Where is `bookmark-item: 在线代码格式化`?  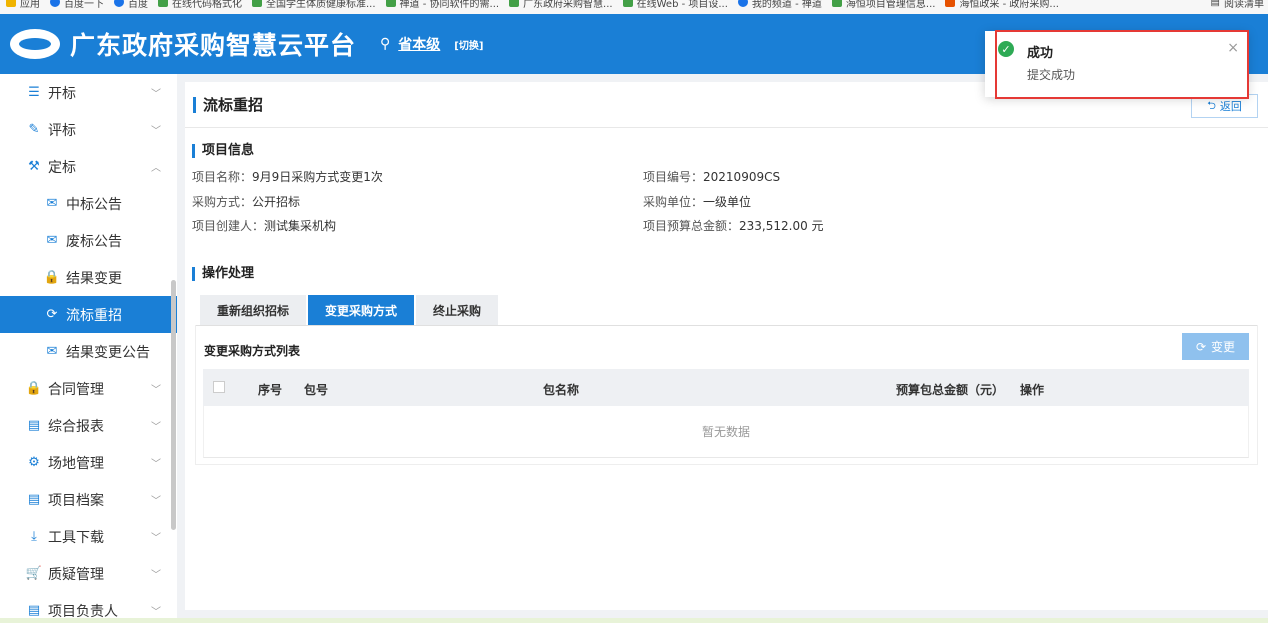
bookmark-item: 在线代码格式化 is located at coordinates (200, 5).